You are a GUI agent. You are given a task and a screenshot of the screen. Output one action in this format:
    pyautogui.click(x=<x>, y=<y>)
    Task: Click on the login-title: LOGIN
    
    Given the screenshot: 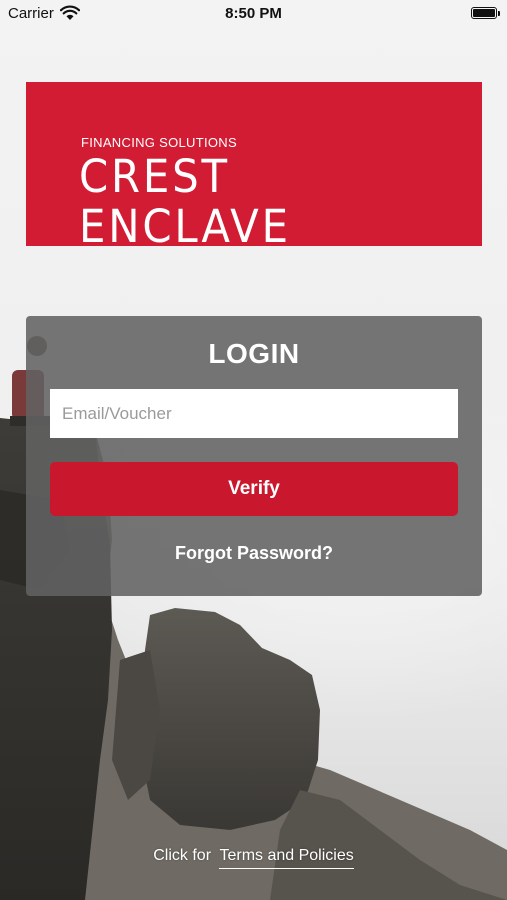 What is the action you would take?
    pyautogui.click(x=254, y=353)
    